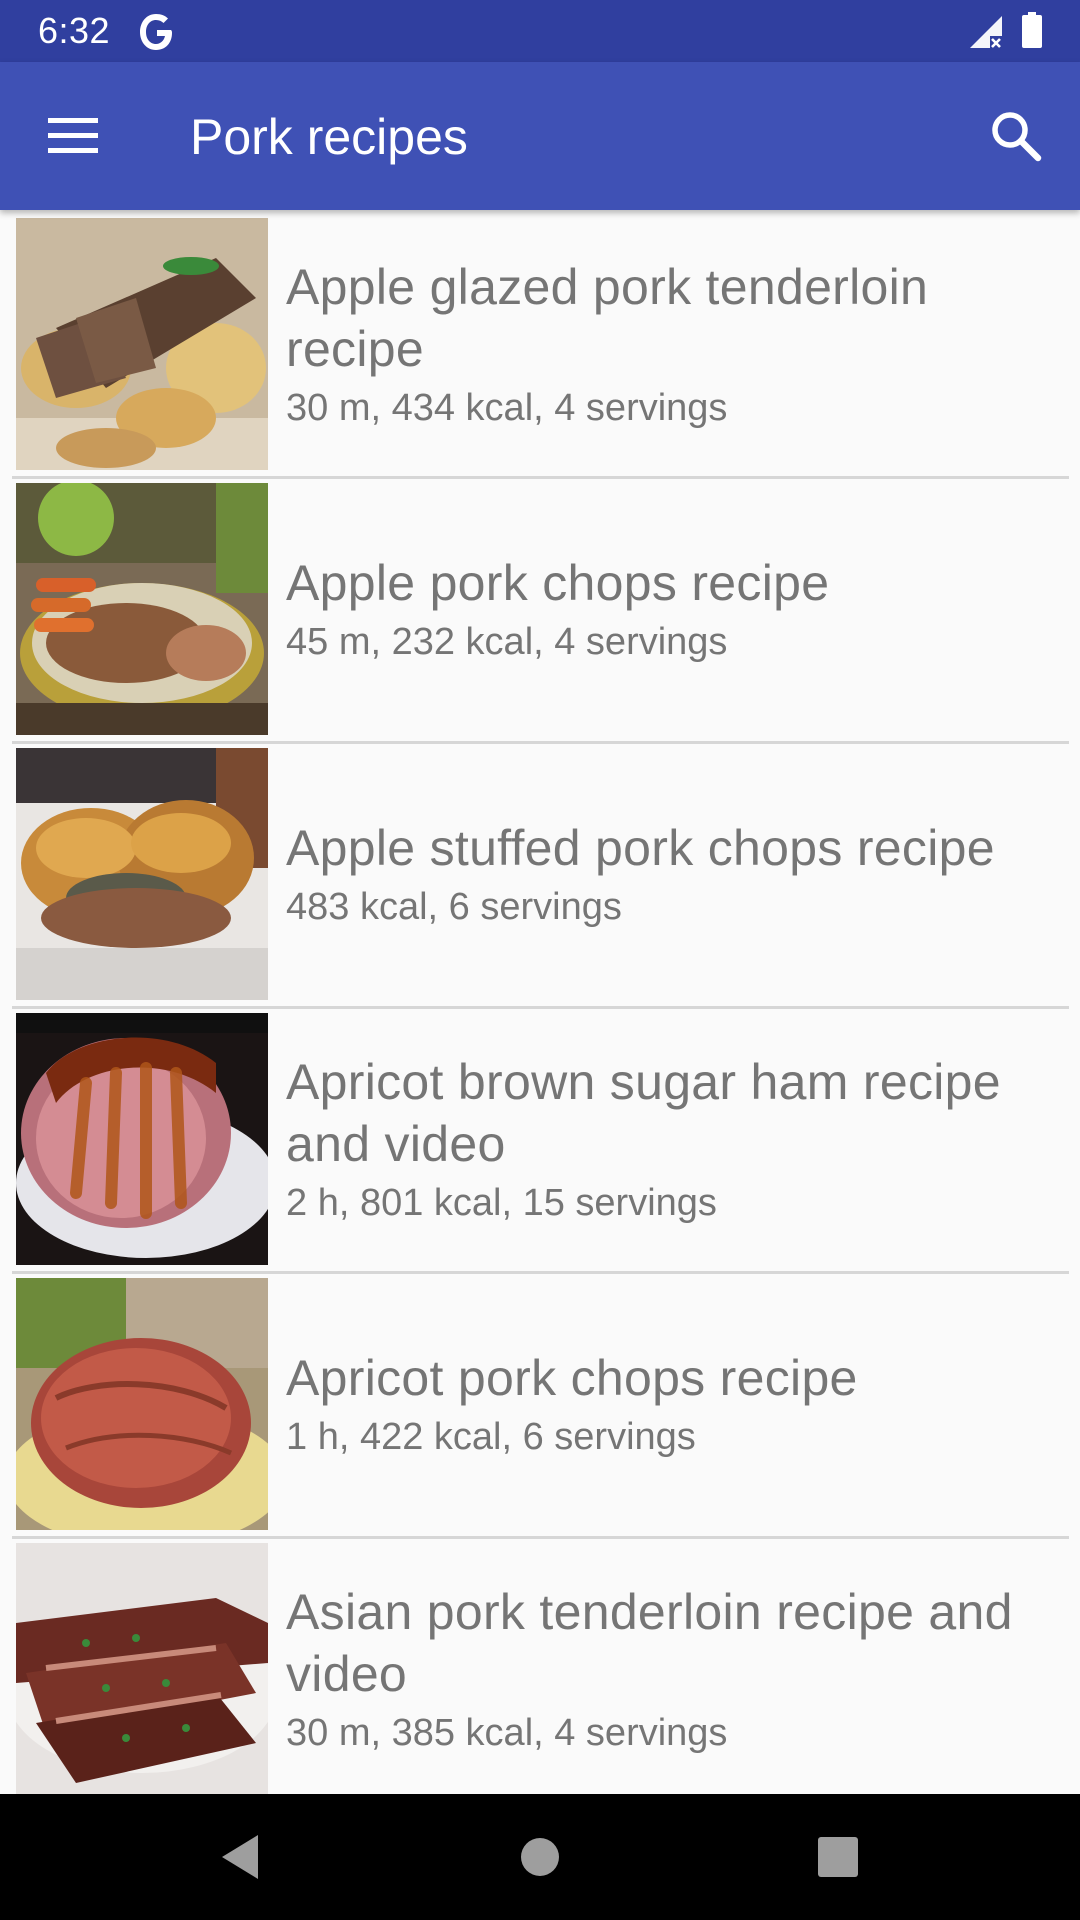  I want to click on menu-button, so click(73, 136).